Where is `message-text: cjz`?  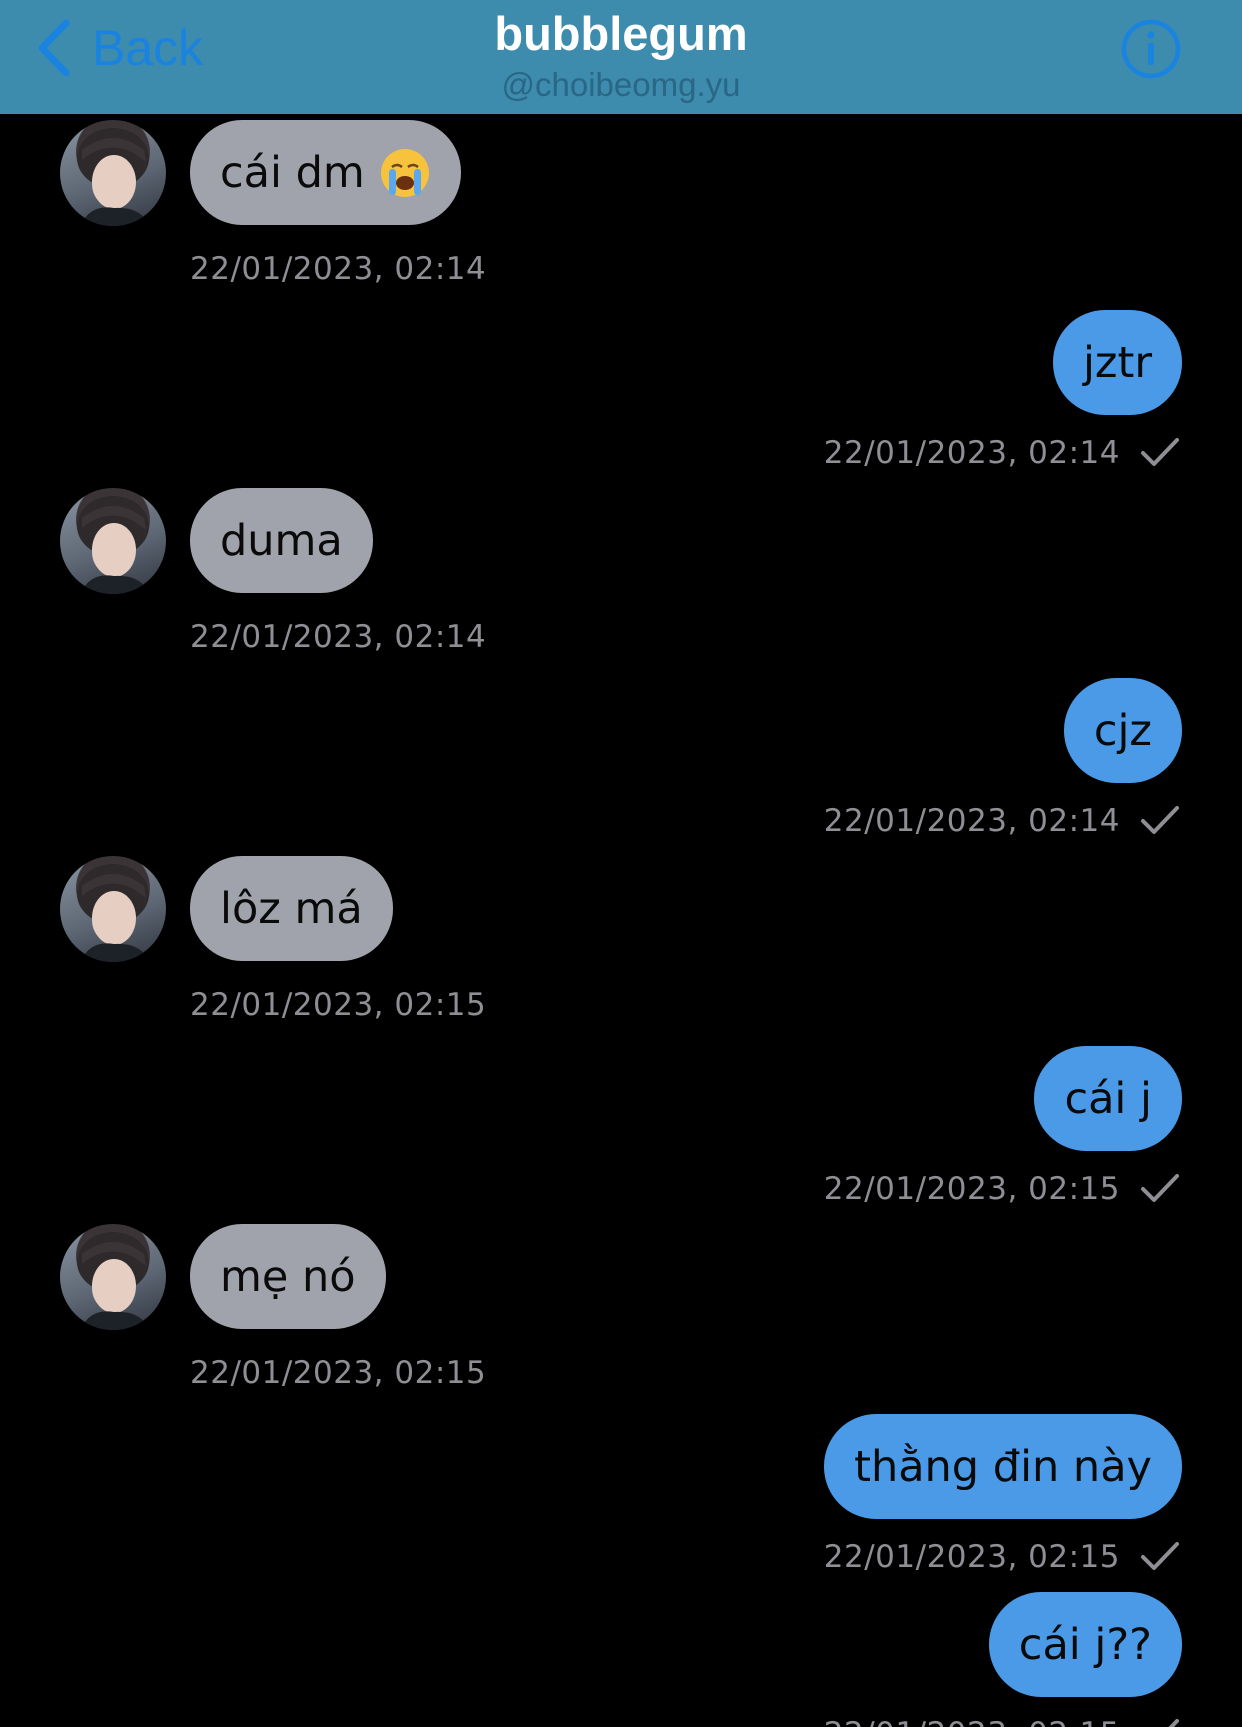
message-text: cjz is located at coordinates (1122, 730).